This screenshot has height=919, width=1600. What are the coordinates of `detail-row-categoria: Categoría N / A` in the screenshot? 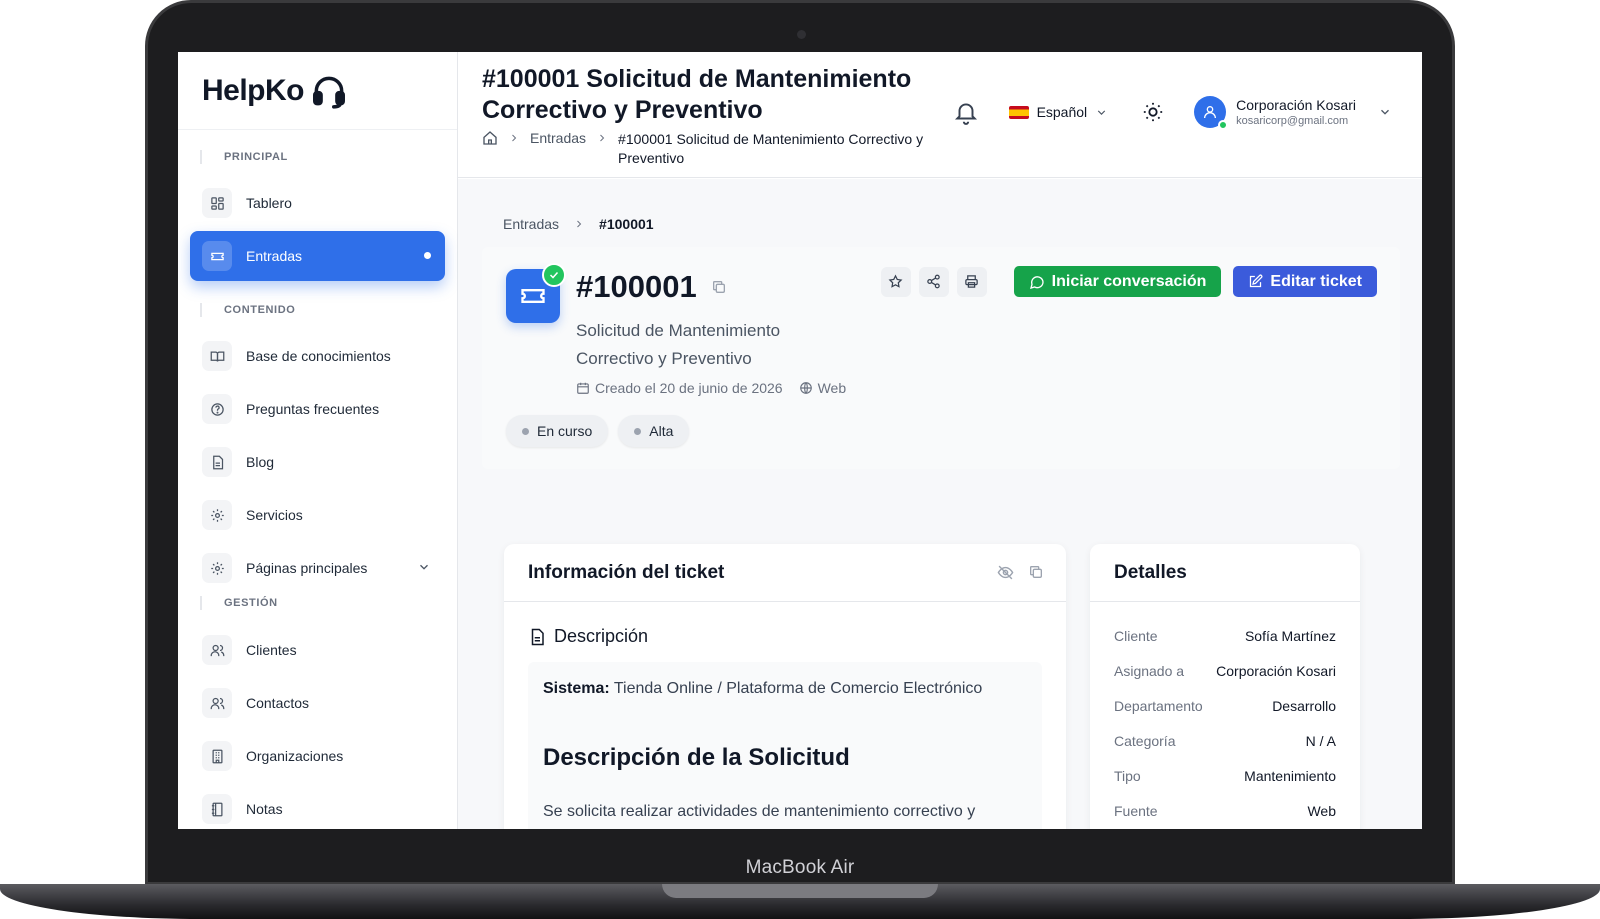 It's located at (1225, 740).